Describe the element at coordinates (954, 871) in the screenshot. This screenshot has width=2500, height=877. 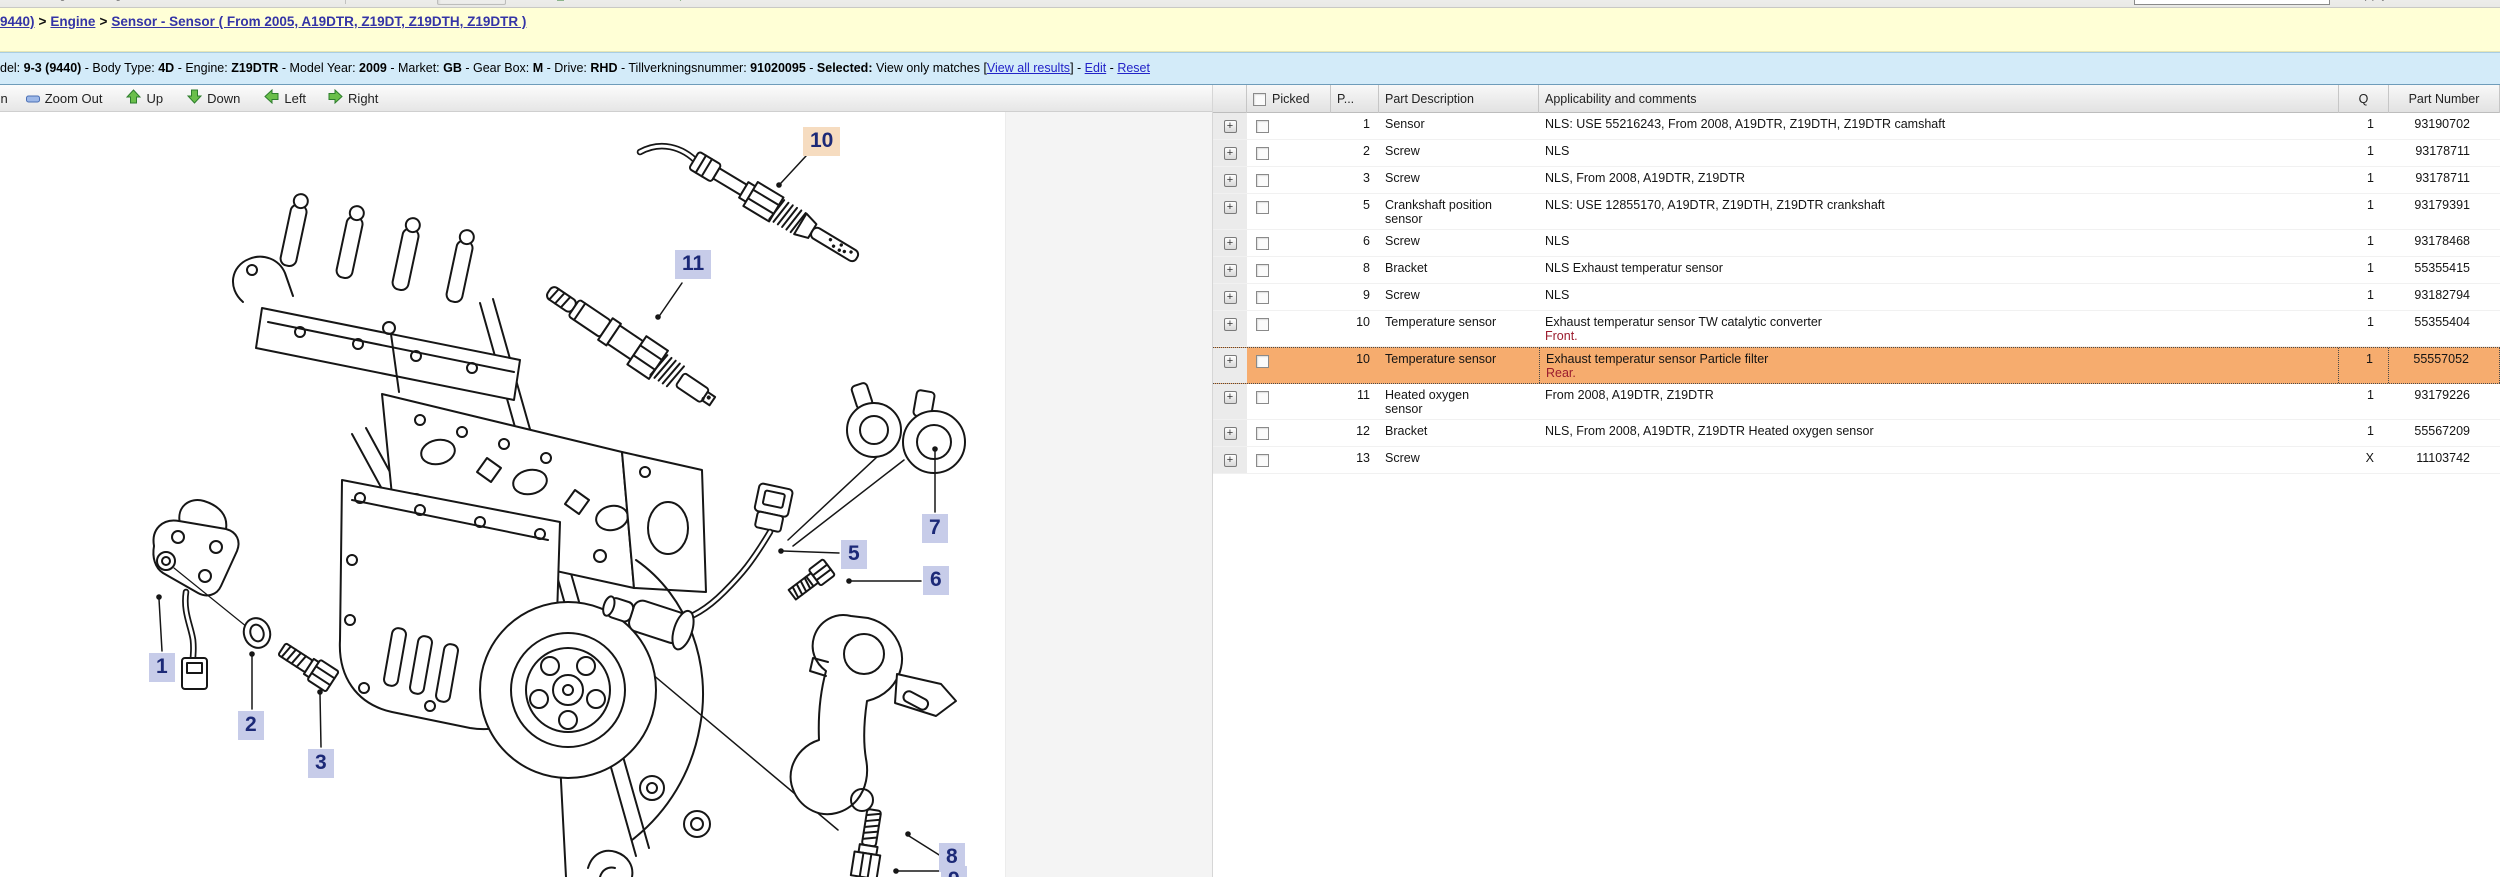
I see `diagram-callout-9: 9` at that location.